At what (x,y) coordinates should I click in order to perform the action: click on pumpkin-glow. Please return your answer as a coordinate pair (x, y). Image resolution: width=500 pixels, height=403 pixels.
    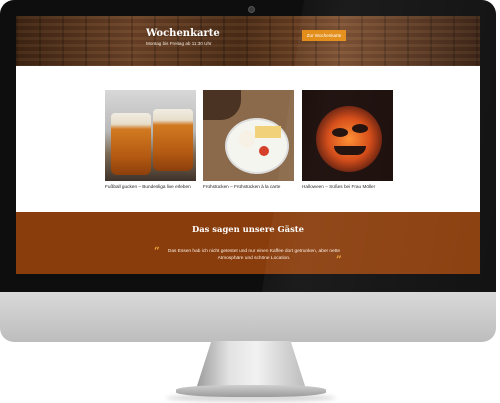
    Looking at the image, I should click on (349, 139).